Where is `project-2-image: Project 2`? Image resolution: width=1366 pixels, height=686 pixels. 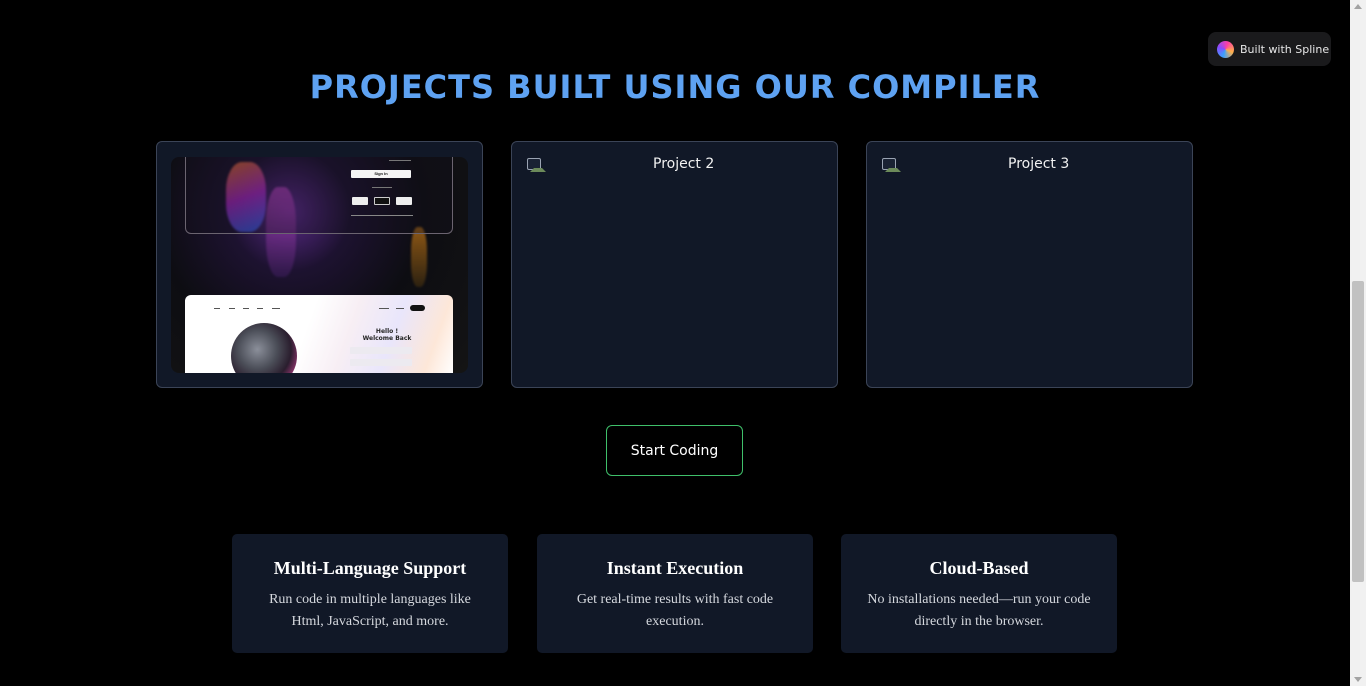
project-2-image: Project 2 is located at coordinates (621, 164).